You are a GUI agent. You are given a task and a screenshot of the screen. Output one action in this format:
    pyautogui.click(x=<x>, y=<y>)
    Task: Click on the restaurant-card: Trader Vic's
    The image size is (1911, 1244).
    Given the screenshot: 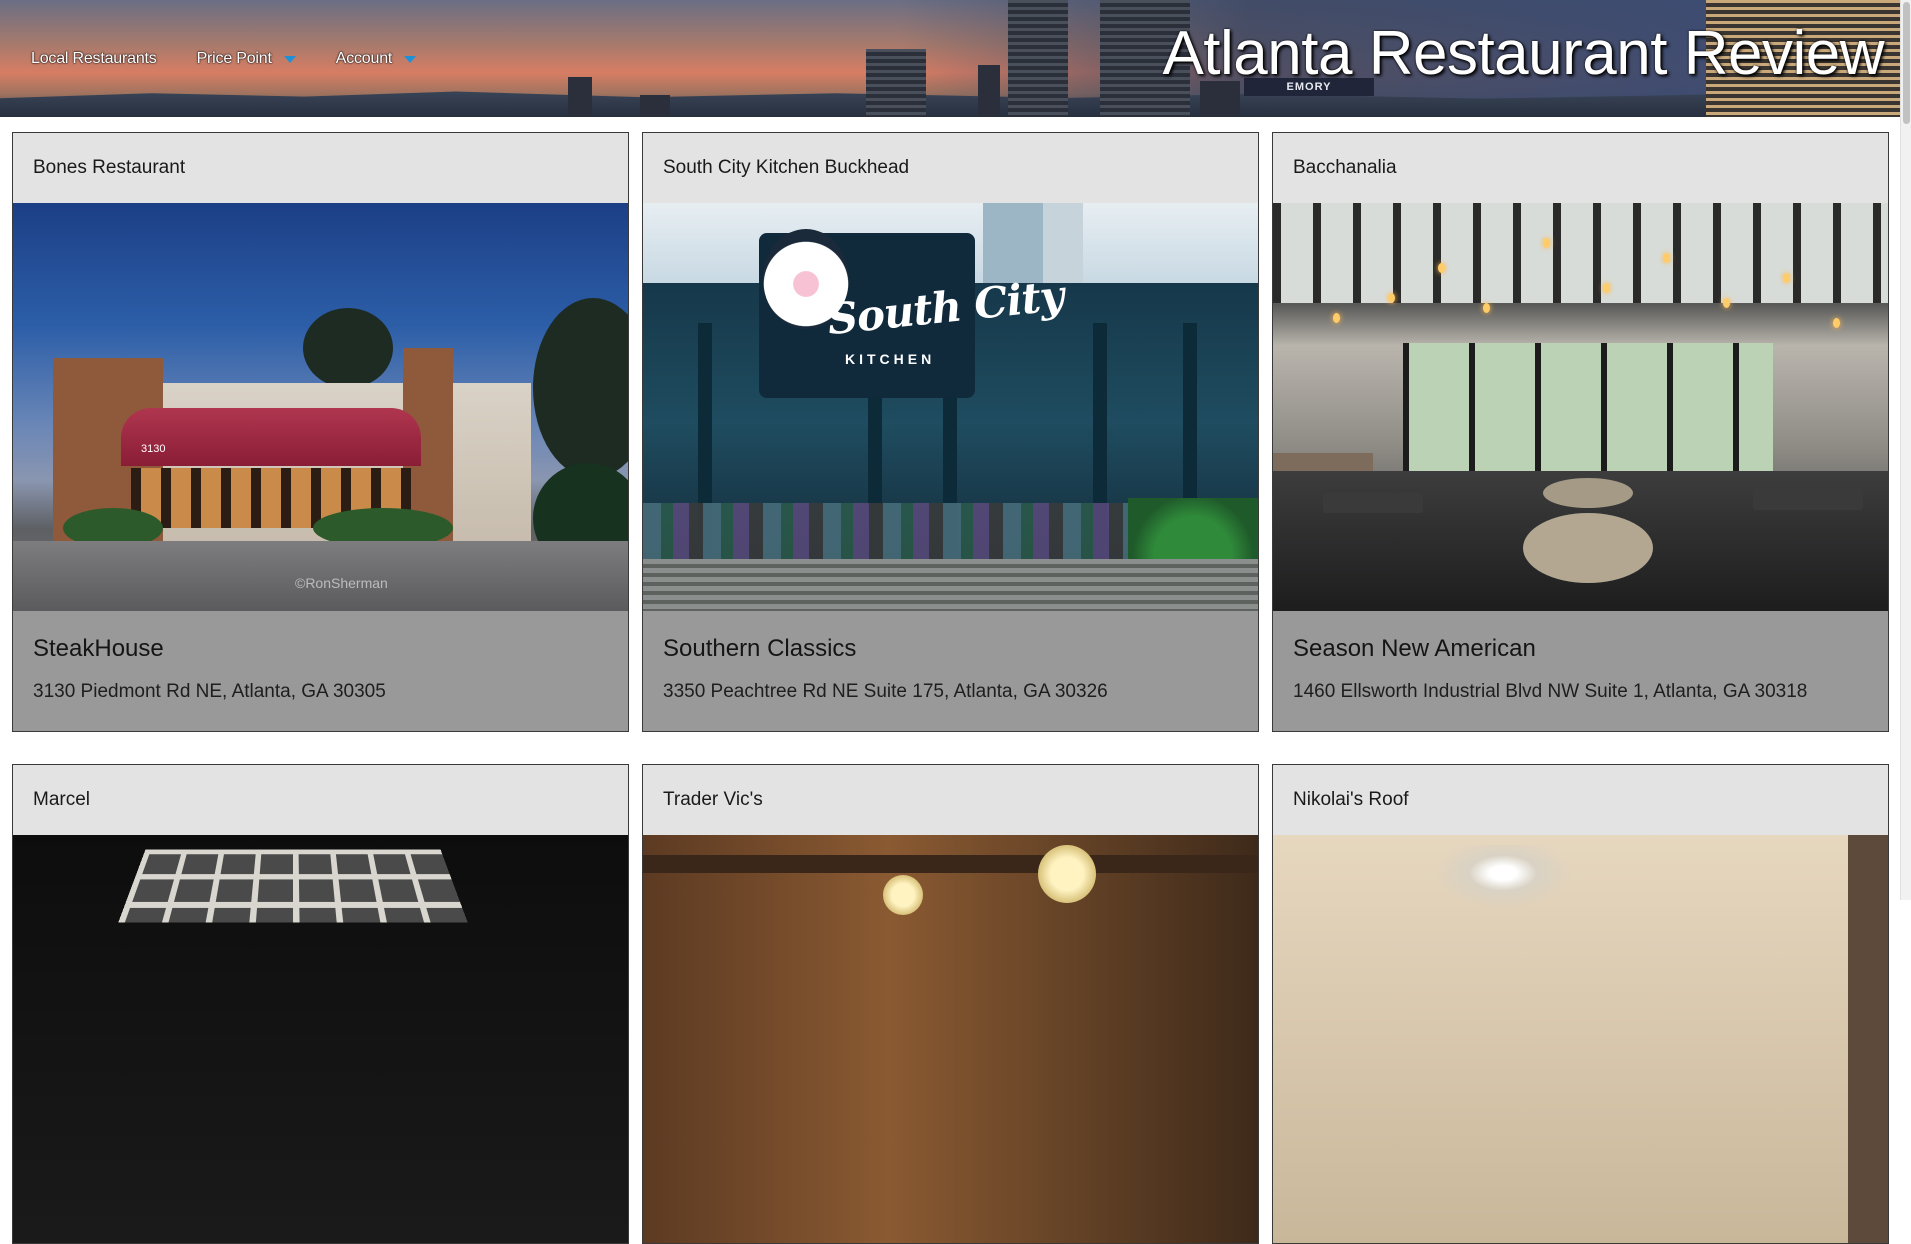 What is the action you would take?
    pyautogui.click(x=950, y=1004)
    